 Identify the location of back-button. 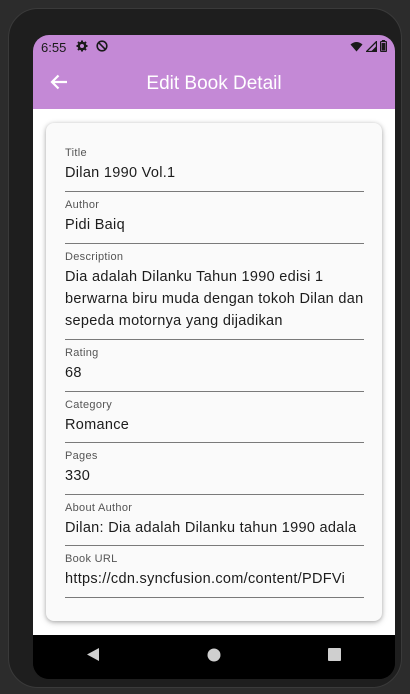
(59, 84).